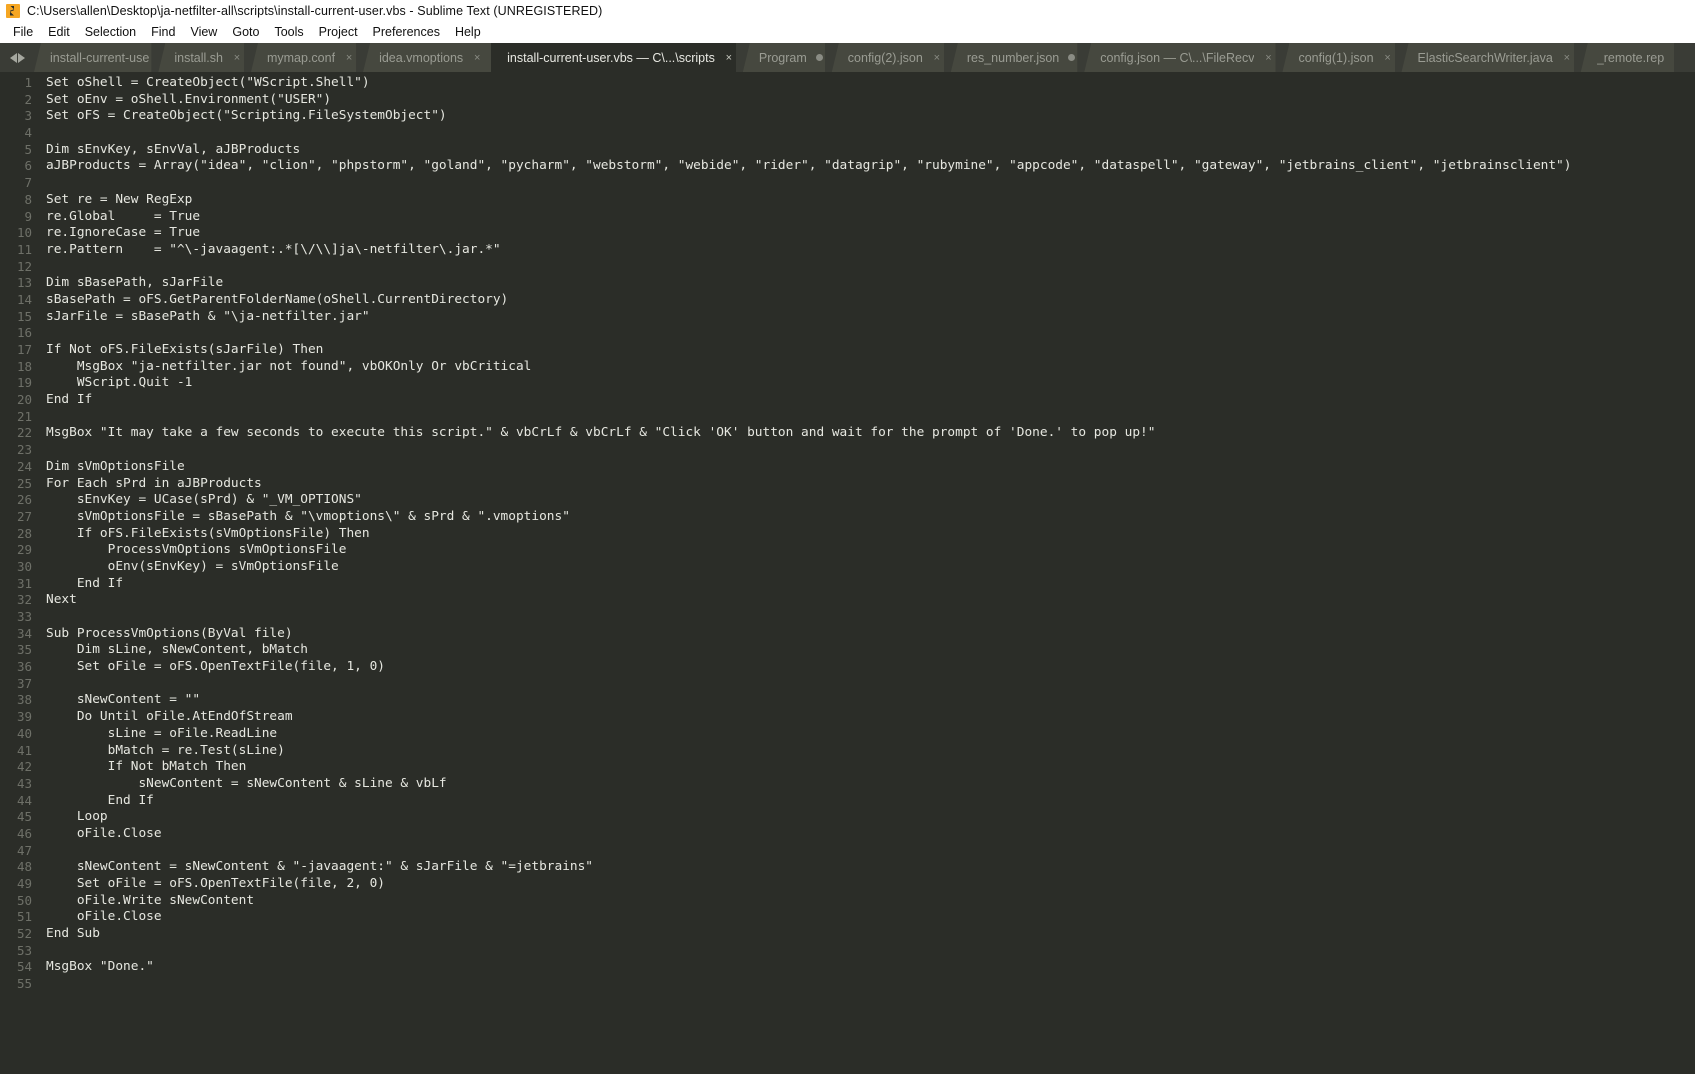 Image resolution: width=1695 pixels, height=1074 pixels. Describe the element at coordinates (870, 283) in the screenshot. I see `code-line: Dim sBasePath, sJarFile` at that location.